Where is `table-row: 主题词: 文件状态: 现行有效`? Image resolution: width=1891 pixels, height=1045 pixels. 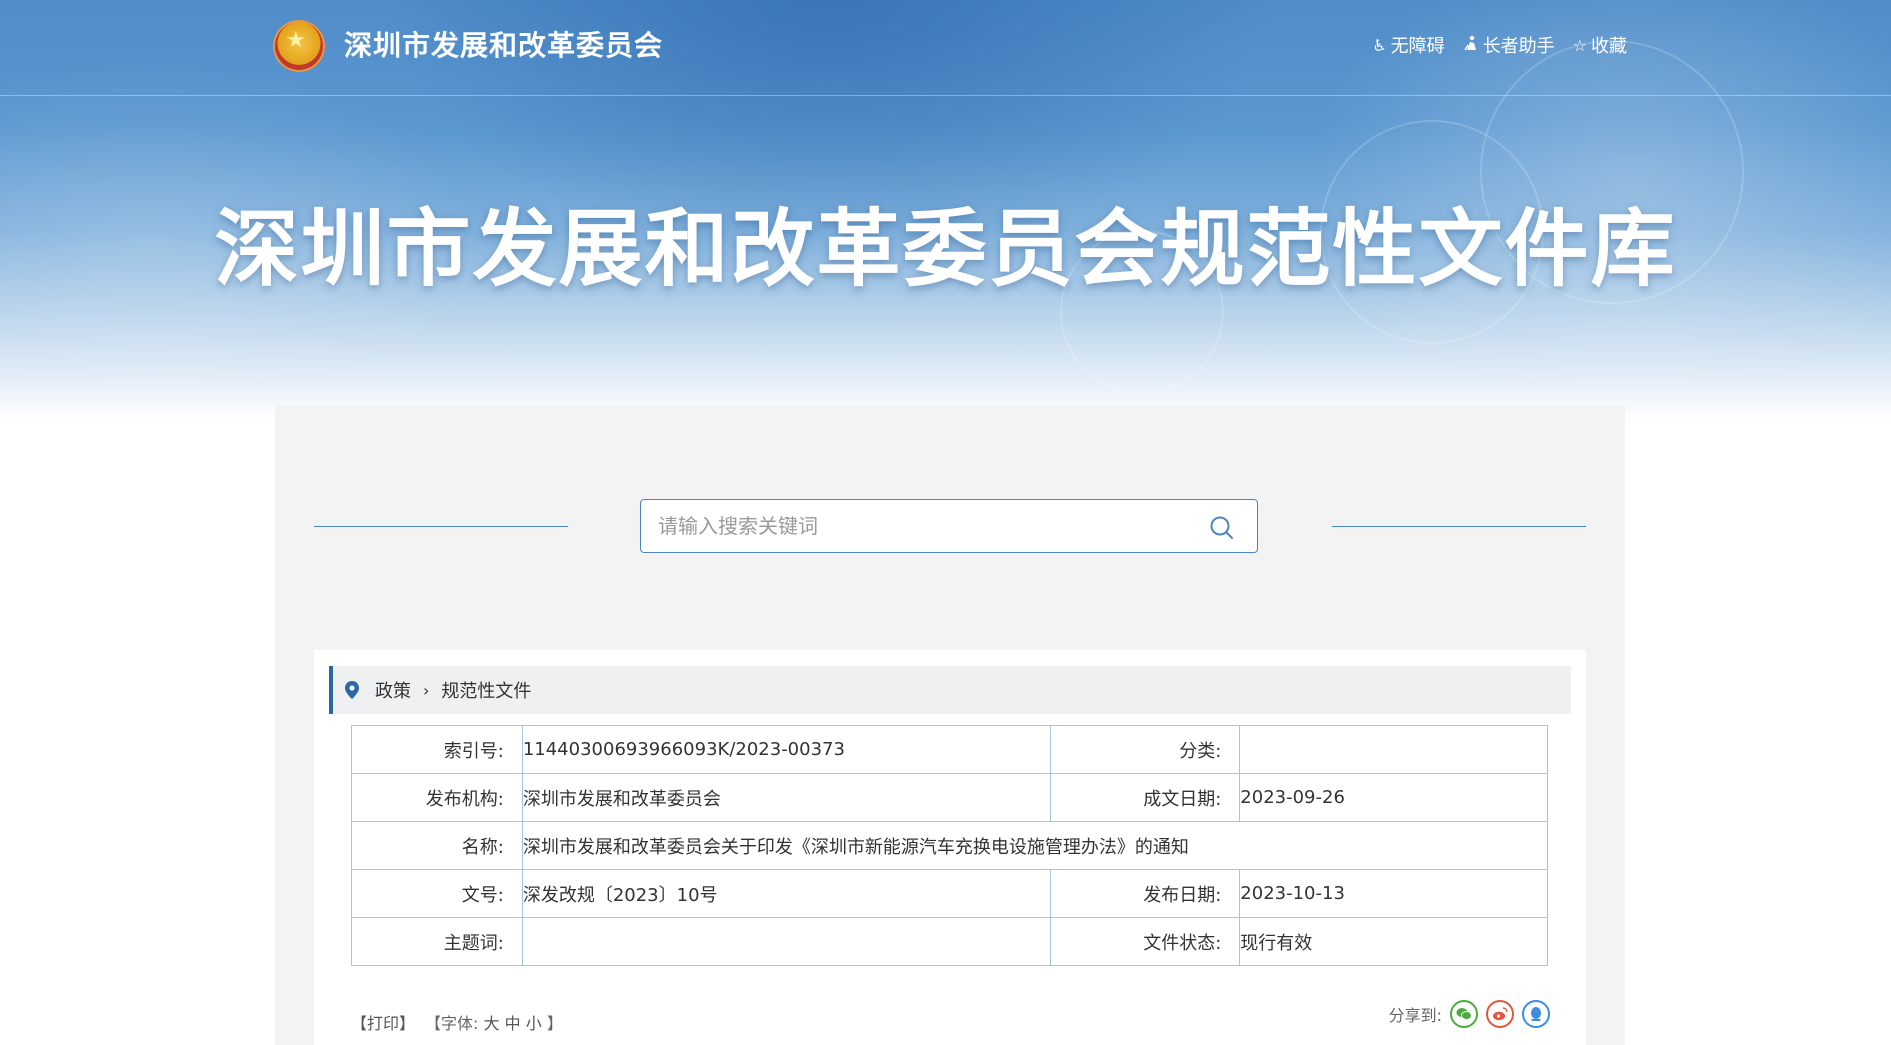
table-row: 主题词: 文件状态: 现行有效 is located at coordinates (949, 941).